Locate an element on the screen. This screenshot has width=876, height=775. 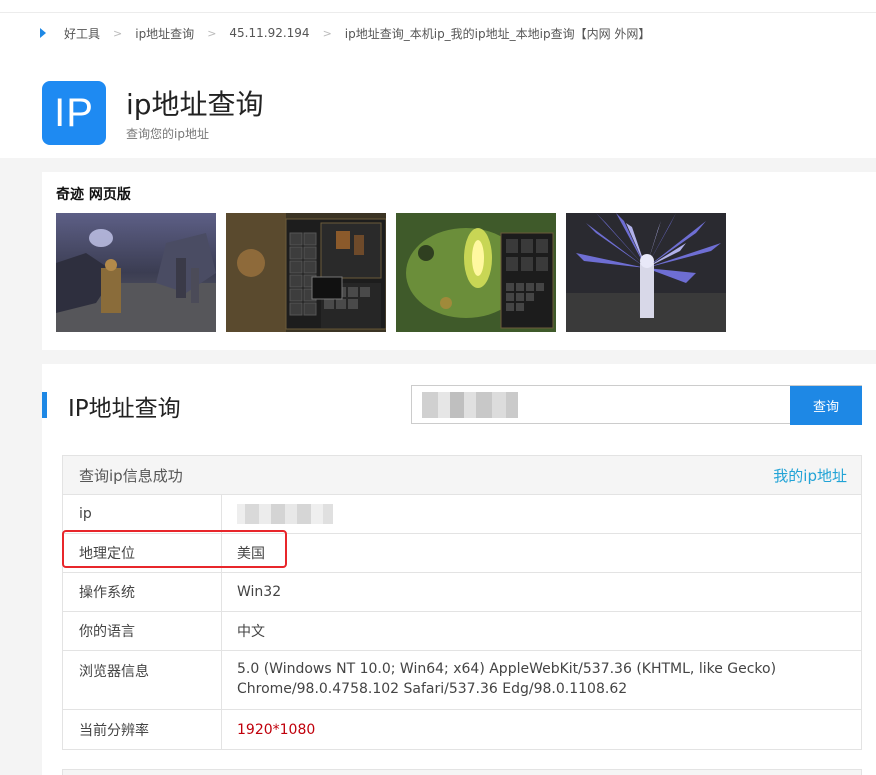
row-label: 地理定位 is located at coordinates (142, 553).